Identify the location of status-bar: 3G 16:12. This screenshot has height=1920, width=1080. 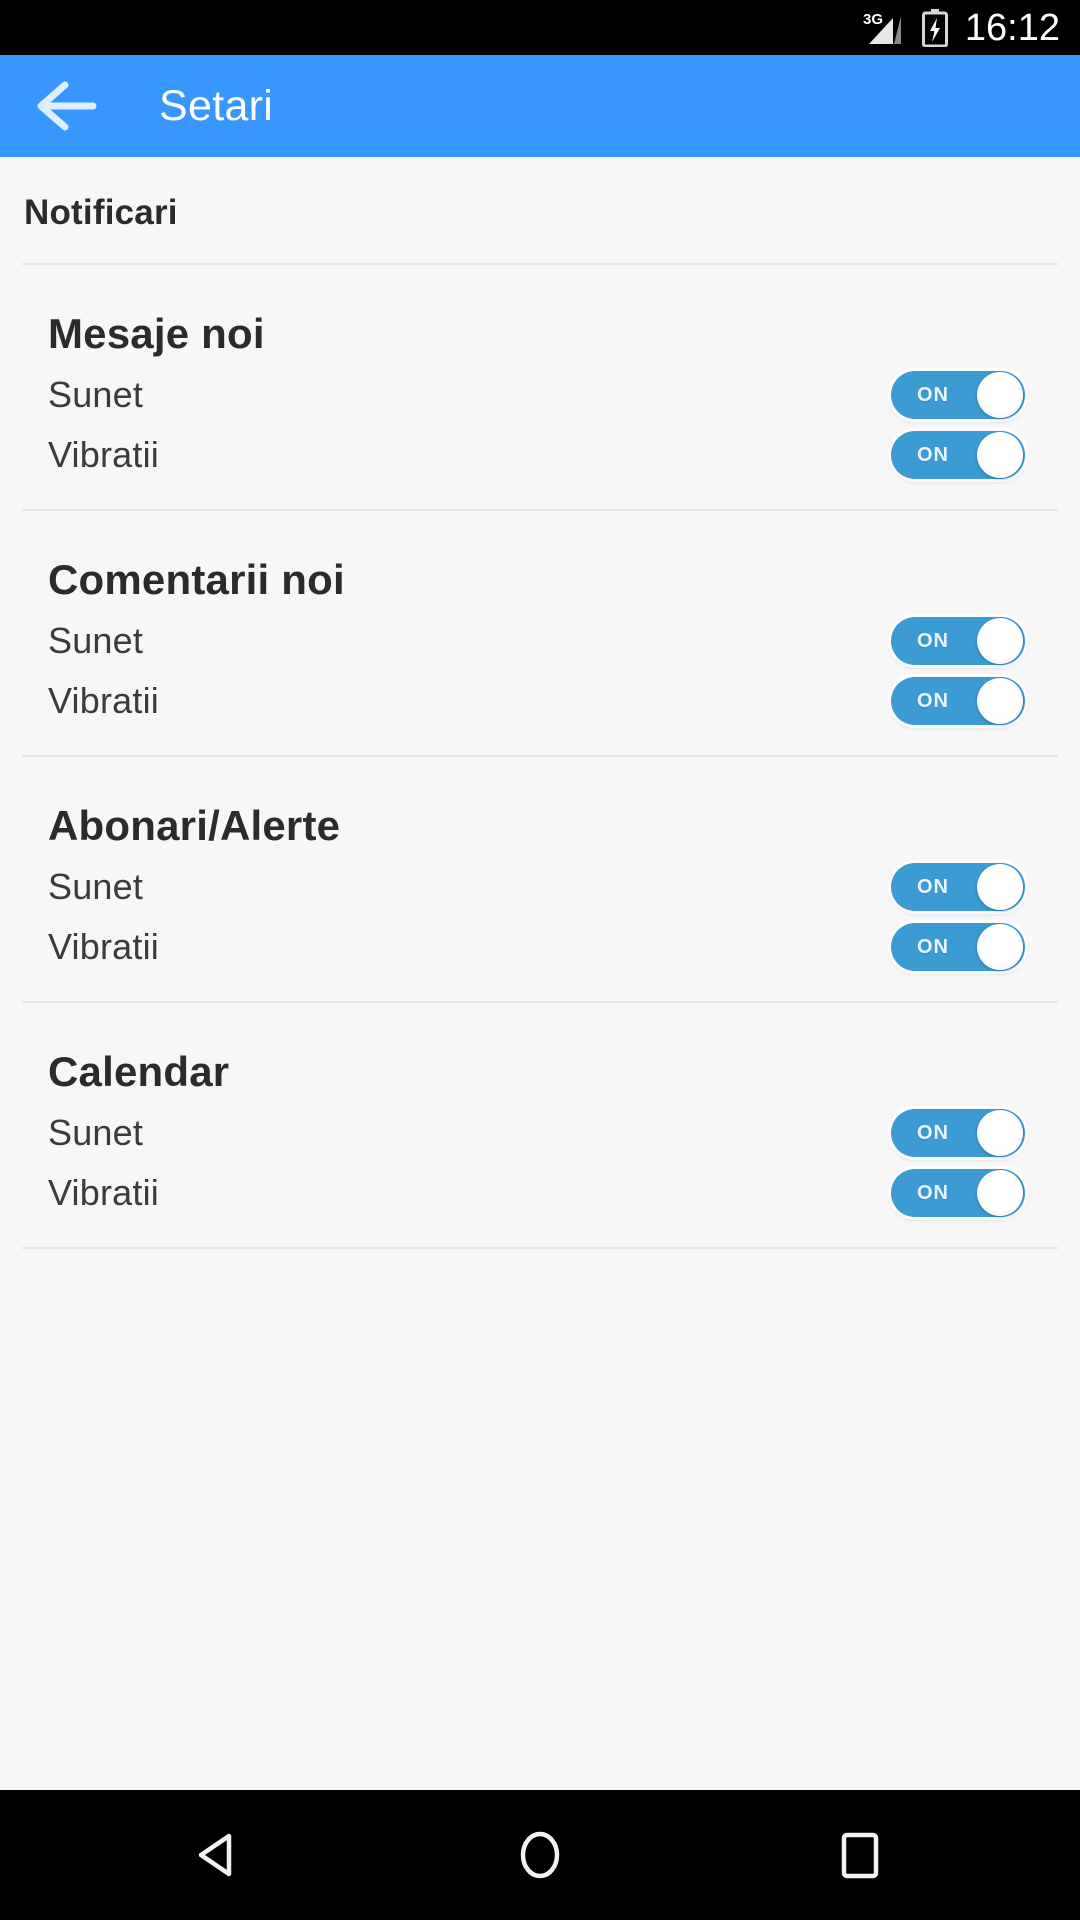
(540, 27).